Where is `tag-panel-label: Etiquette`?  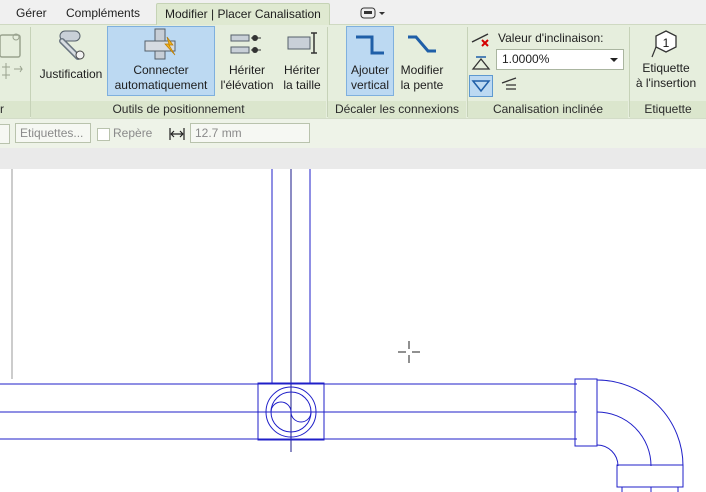
tag-panel-label: Etiquette is located at coordinates (668, 109).